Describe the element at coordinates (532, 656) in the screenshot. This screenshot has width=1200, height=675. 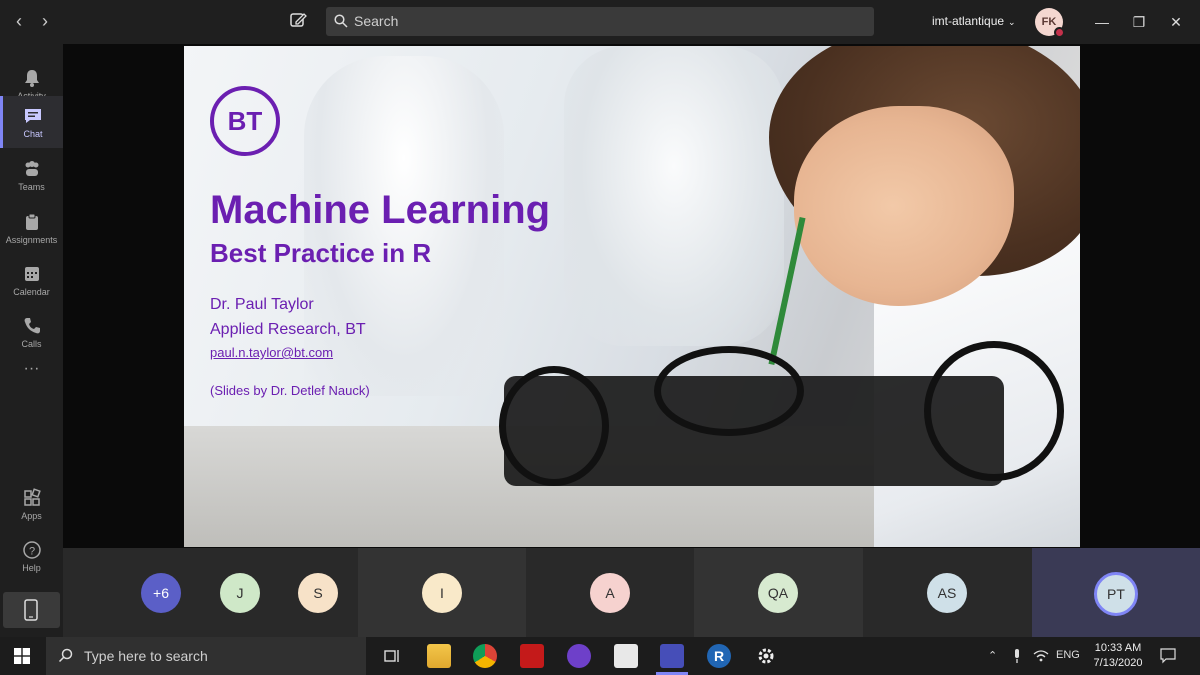
I see `acrobat-icon` at that location.